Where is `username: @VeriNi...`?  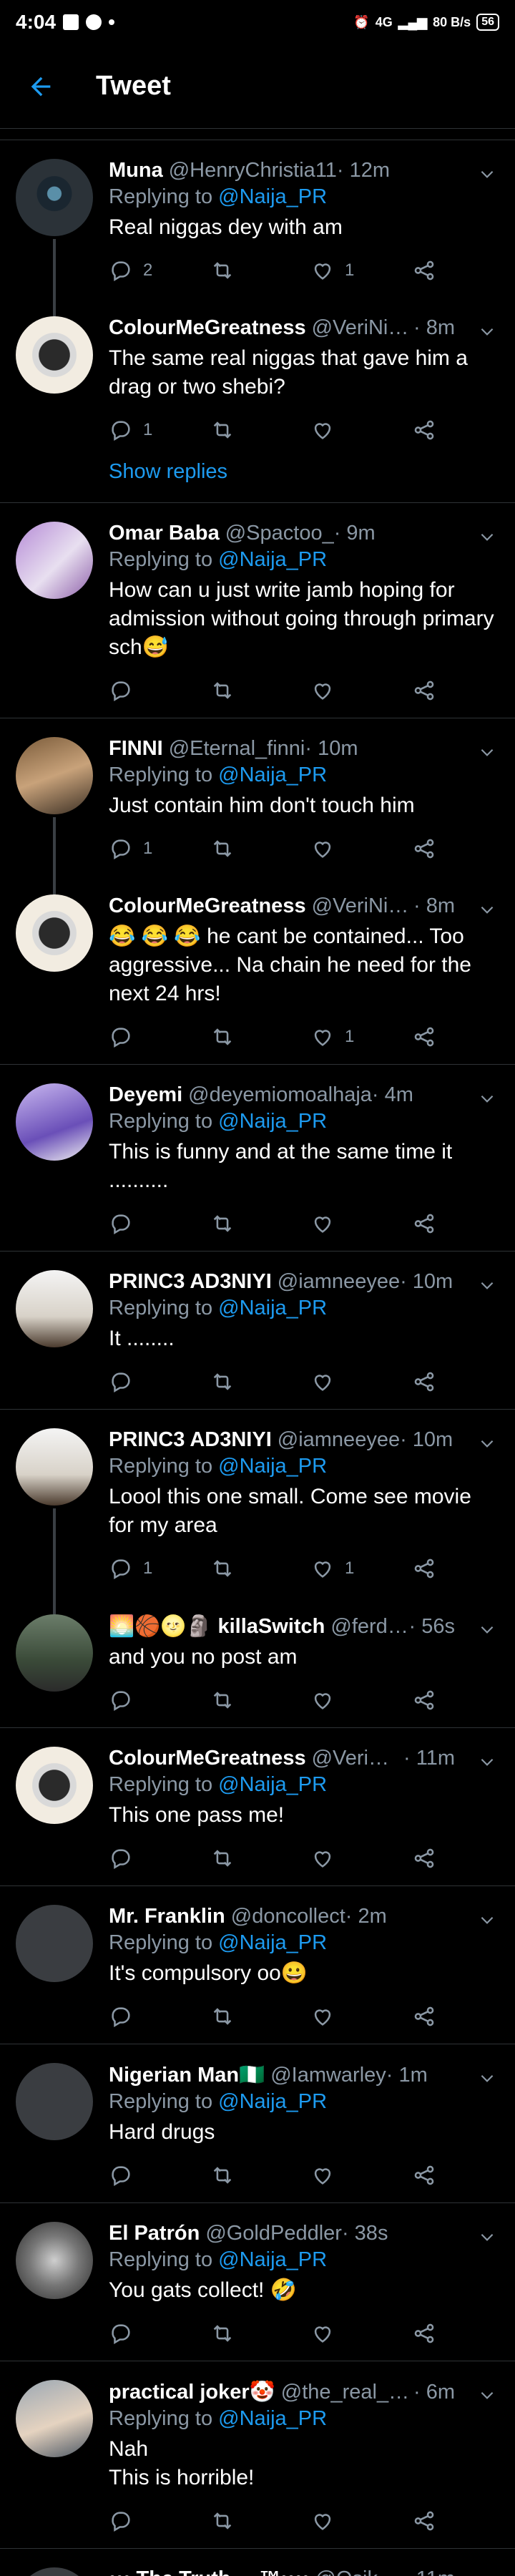 username: @VeriNi... is located at coordinates (357, 1758).